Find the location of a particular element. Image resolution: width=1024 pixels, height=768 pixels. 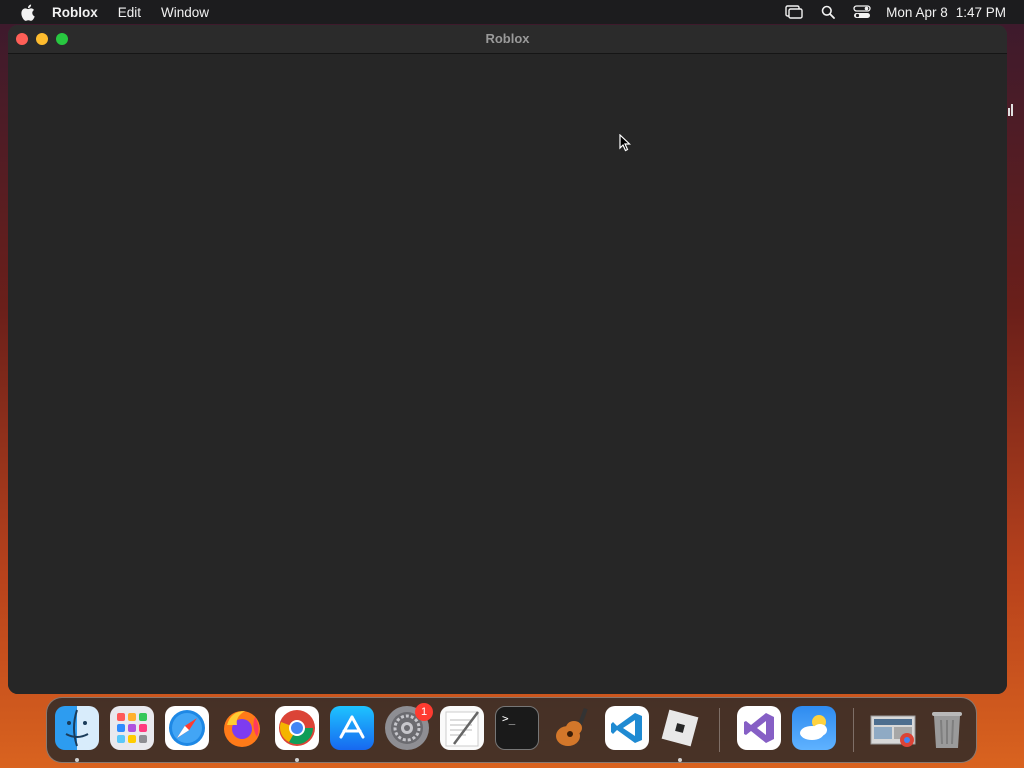

terminal-icon: >_ is located at coordinates (517, 728).